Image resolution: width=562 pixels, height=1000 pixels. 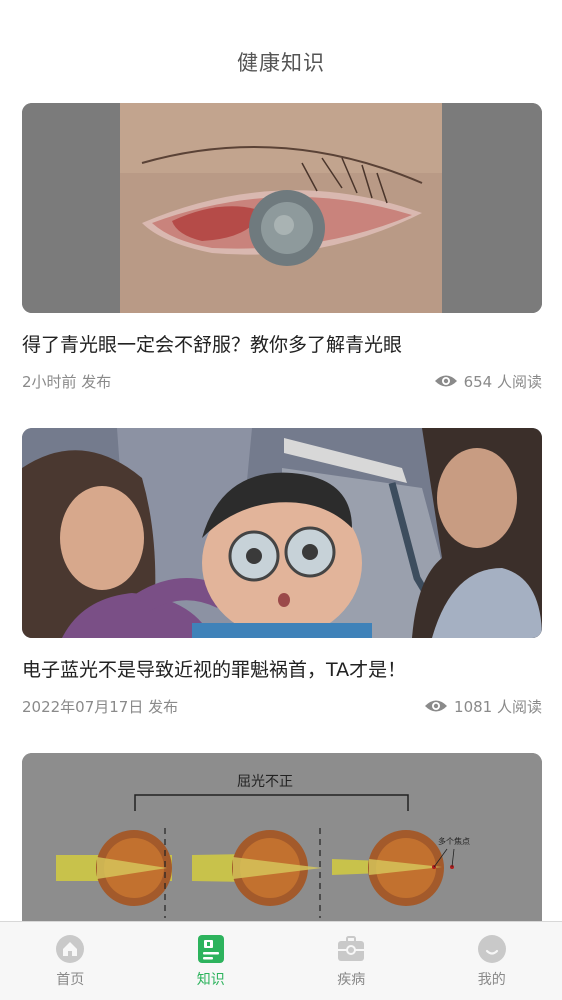 What do you see at coordinates (281, 50) in the screenshot?
I see `page-header: 健康知识` at bounding box center [281, 50].